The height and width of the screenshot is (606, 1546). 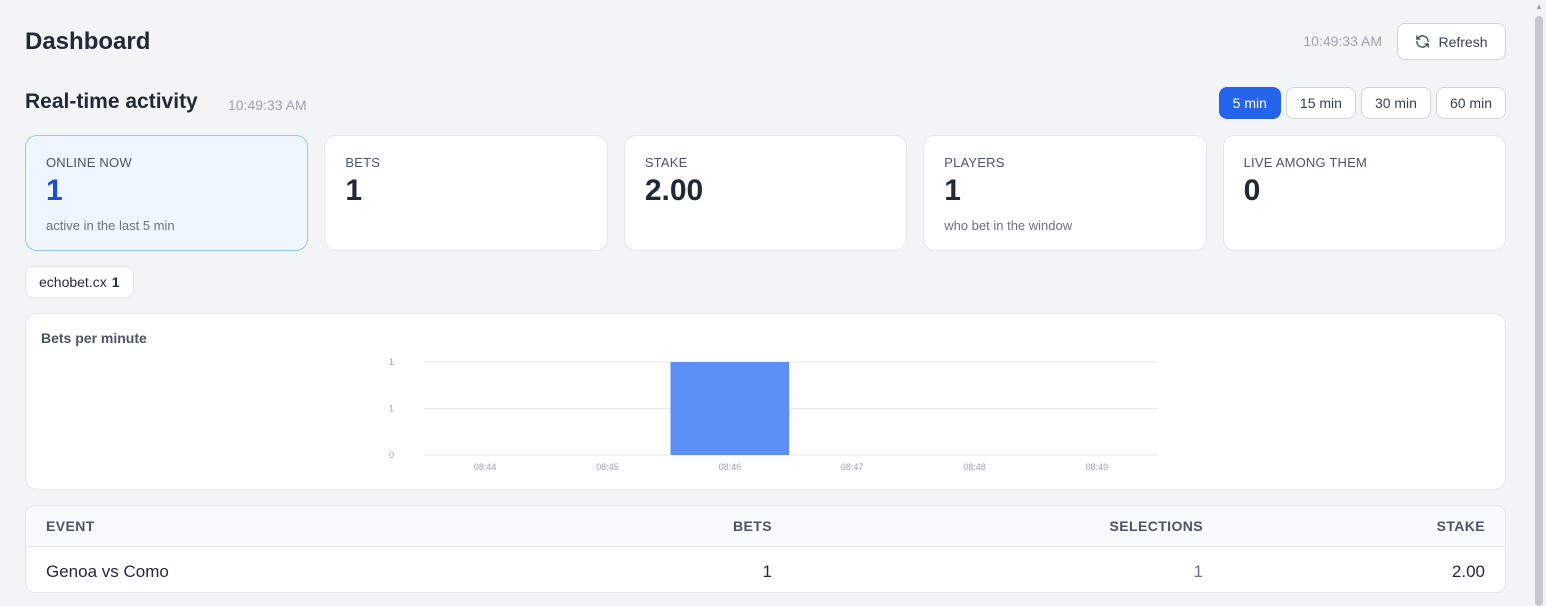 I want to click on column-header-selections: SELECTIONS, so click(x=1156, y=526).